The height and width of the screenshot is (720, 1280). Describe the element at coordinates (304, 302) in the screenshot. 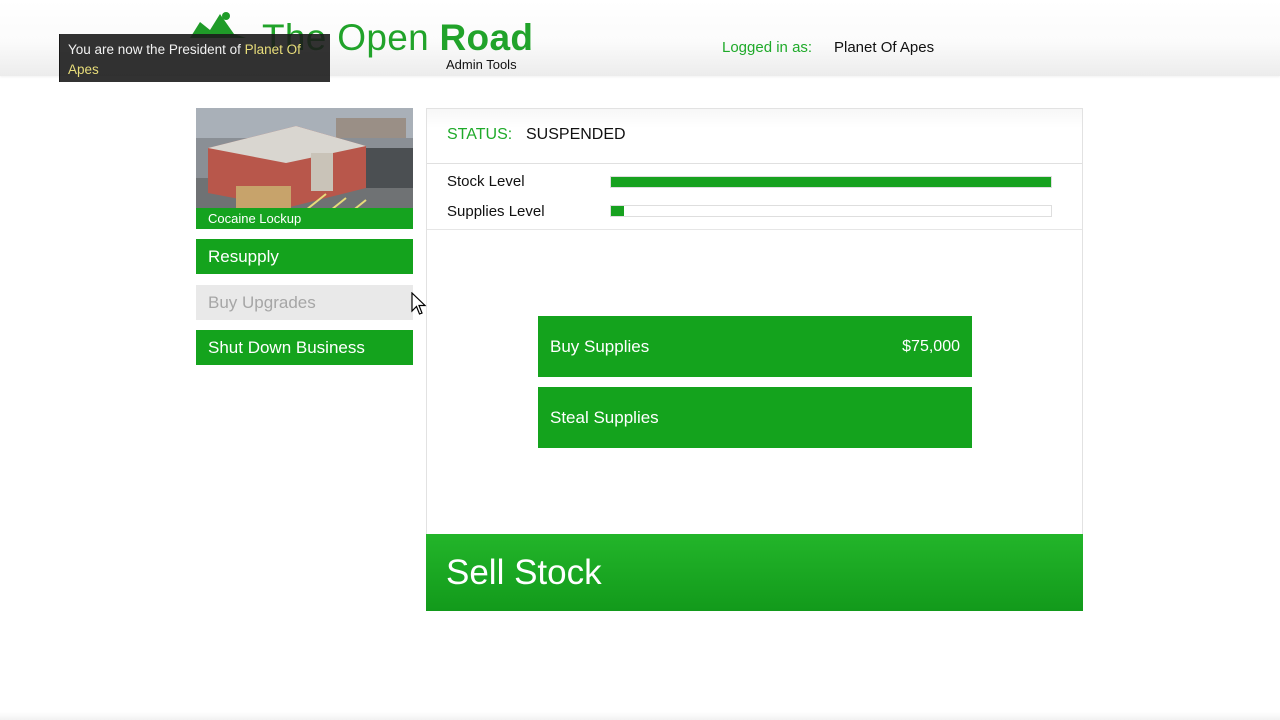

I see `buy-upgrades-button: Buy Upgrades` at that location.